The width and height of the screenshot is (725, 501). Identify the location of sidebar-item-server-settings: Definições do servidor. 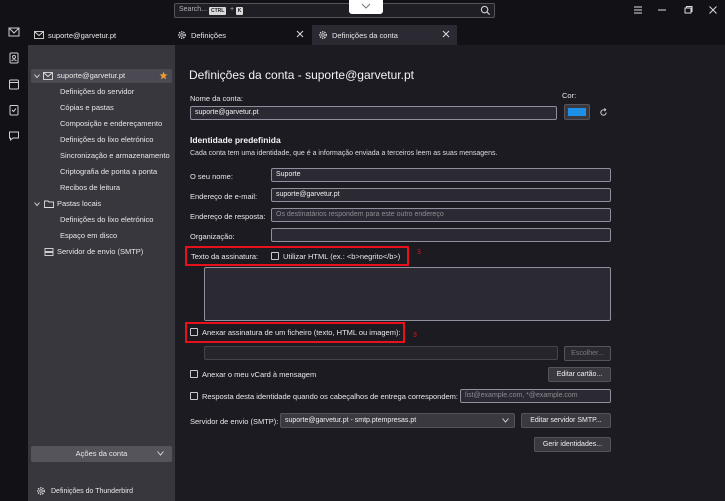
(101, 92).